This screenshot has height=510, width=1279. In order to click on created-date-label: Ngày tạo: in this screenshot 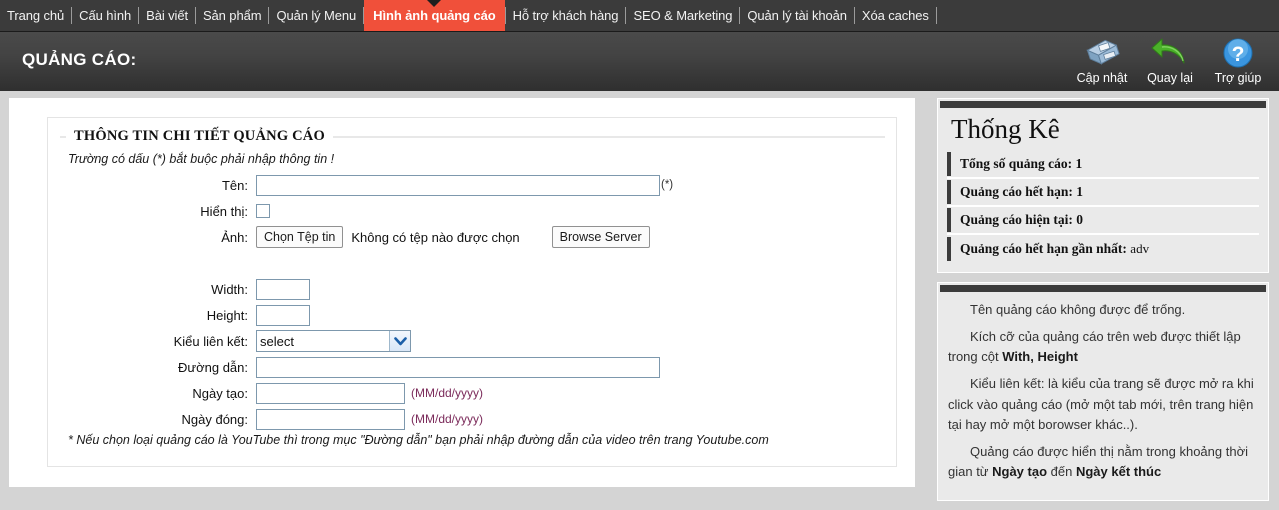, I will do `click(220, 393)`.